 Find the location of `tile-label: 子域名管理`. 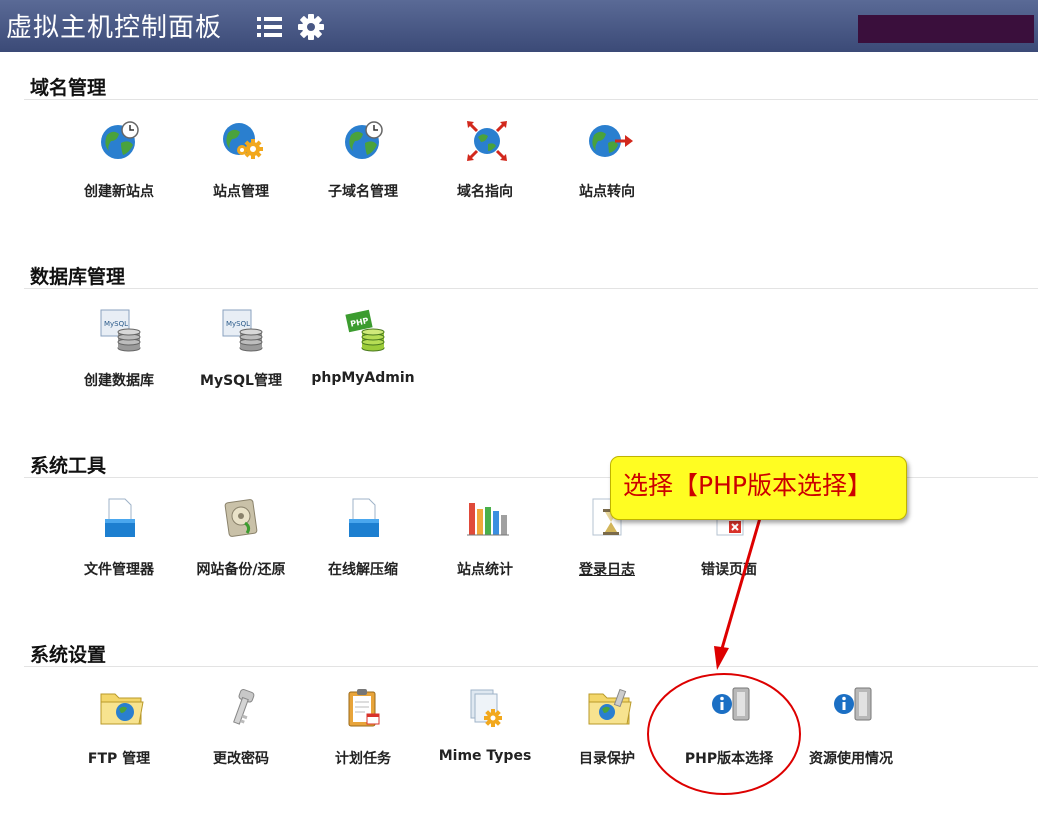

tile-label: 子域名管理 is located at coordinates (363, 192).